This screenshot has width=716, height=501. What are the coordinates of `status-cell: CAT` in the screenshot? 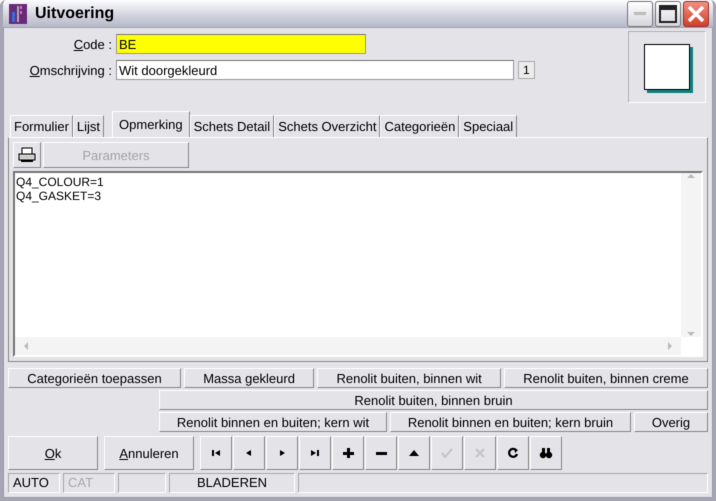 It's located at (89, 483).